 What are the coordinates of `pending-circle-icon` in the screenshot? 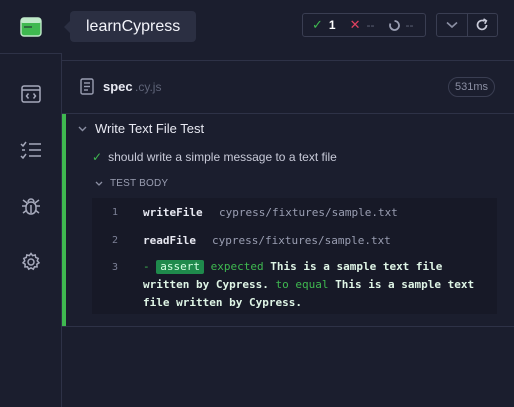 It's located at (394, 25).